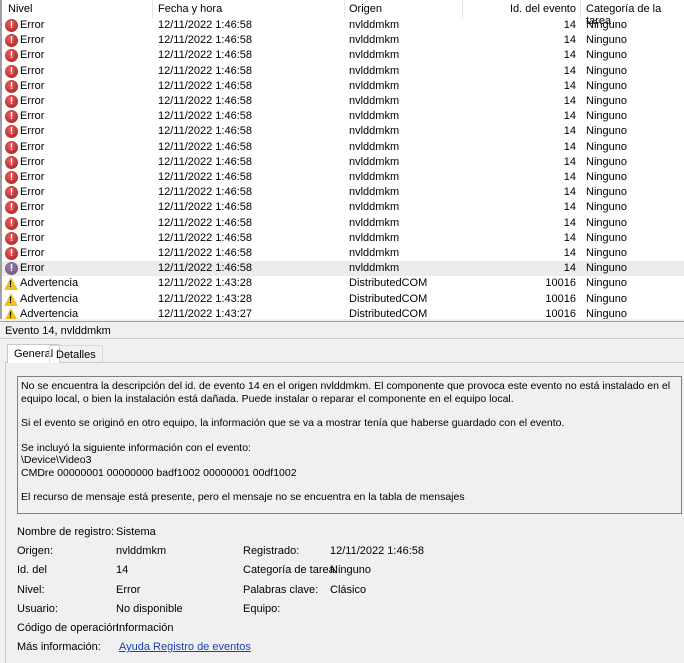 The width and height of the screenshot is (684, 663). Describe the element at coordinates (32, 570) in the screenshot. I see `event-id-label: Id. del` at that location.